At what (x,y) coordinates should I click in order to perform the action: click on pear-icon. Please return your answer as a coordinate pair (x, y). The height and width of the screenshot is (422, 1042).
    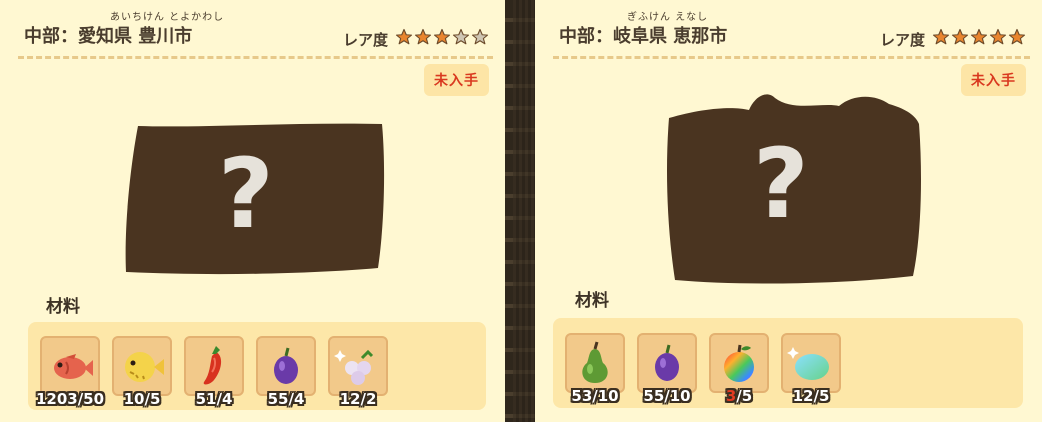
    Looking at the image, I should click on (595, 362).